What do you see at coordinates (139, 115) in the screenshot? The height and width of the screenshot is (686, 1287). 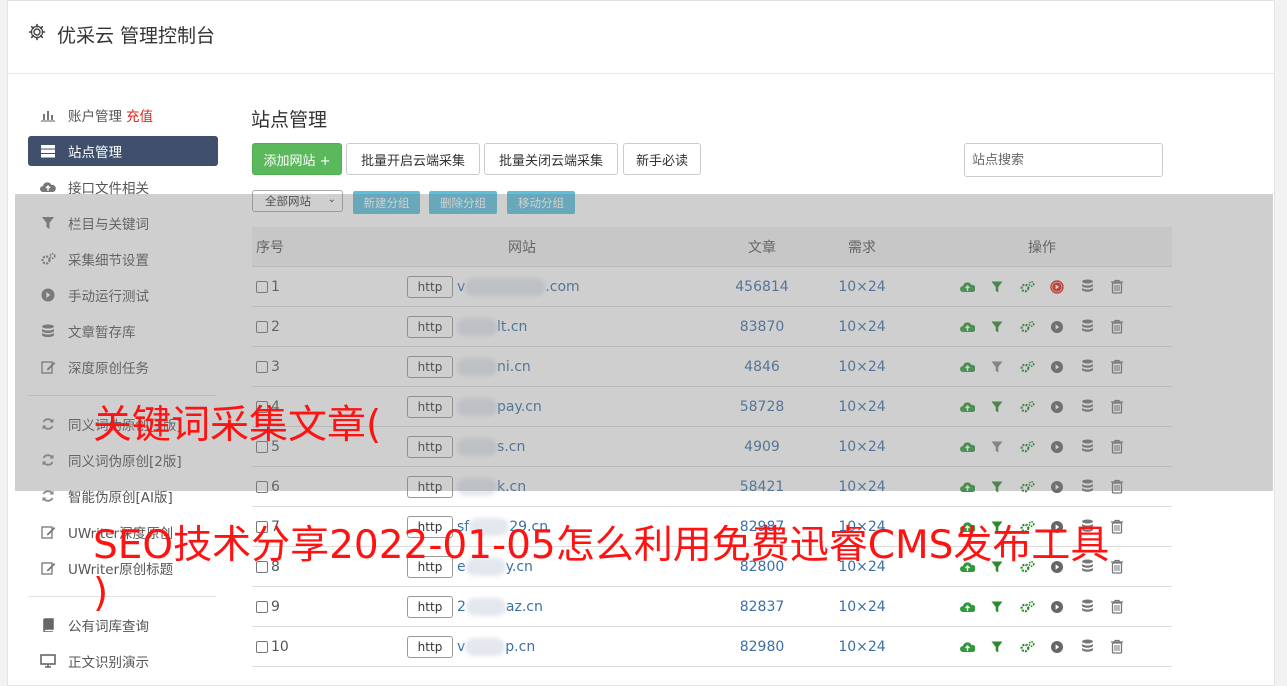 I see `recharge-link: 充值` at bounding box center [139, 115].